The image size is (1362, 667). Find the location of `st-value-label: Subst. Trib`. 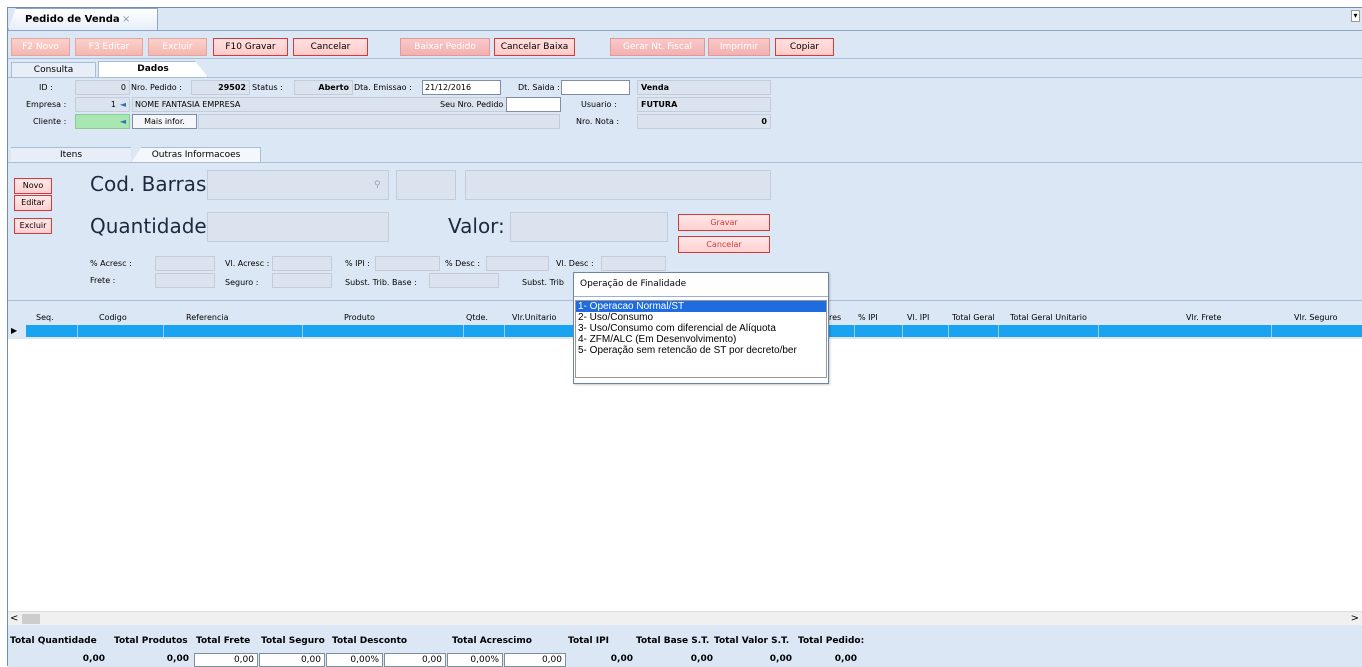

st-value-label: Subst. Trib is located at coordinates (543, 282).